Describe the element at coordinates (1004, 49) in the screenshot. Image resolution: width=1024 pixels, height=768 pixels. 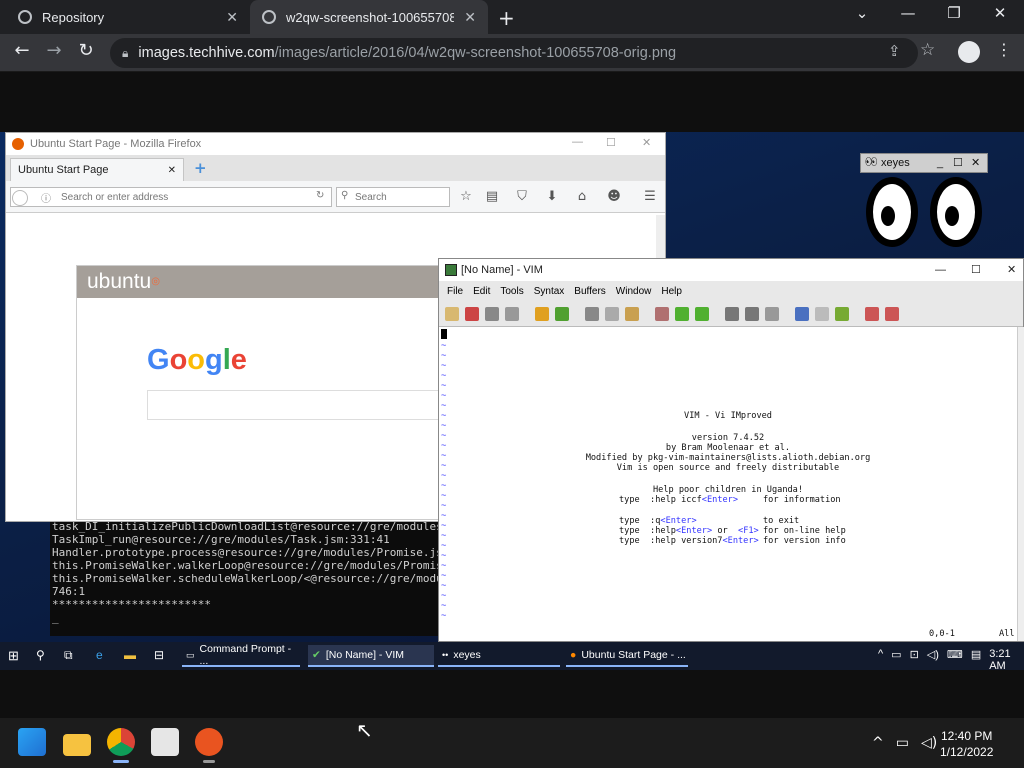
I see `chrome-menu-icon: ⋮` at that location.